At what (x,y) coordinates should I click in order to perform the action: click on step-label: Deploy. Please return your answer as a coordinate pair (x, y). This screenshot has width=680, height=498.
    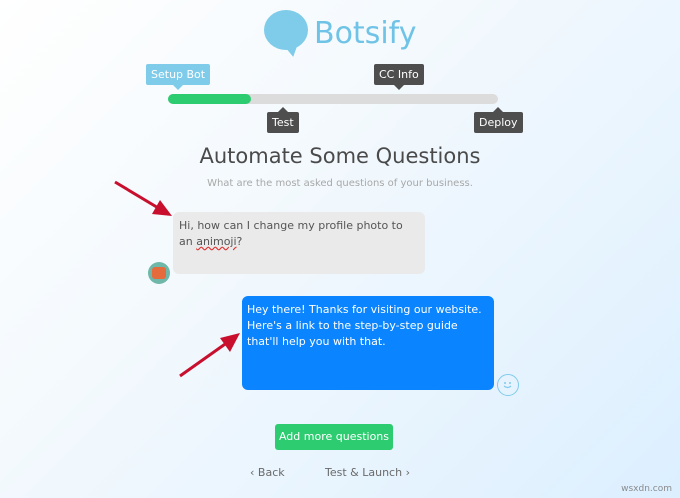
    Looking at the image, I should click on (498, 122).